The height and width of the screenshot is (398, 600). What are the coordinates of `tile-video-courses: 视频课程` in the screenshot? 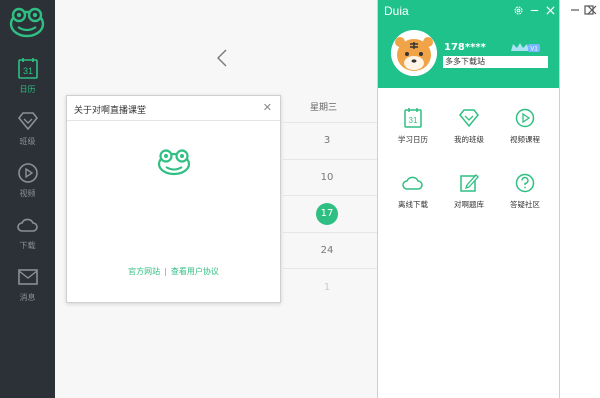 It's located at (525, 126).